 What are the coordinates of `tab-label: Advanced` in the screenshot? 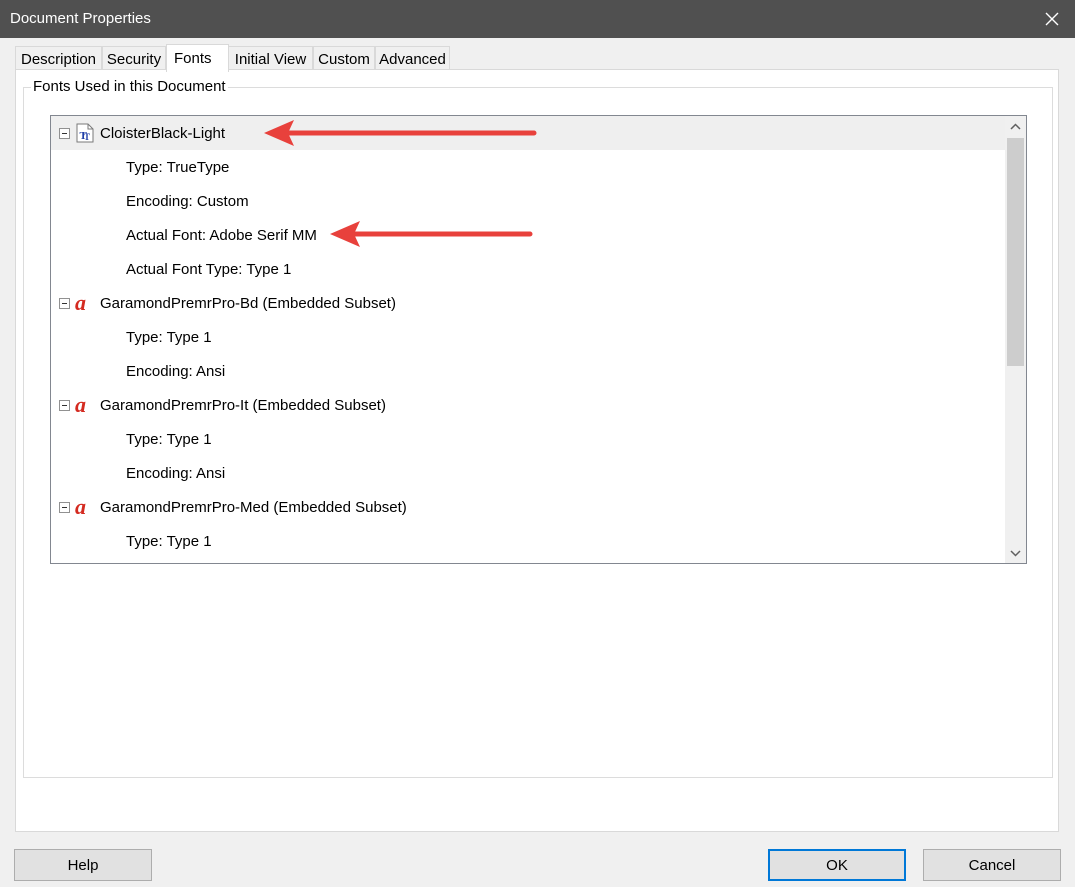 It's located at (412, 59).